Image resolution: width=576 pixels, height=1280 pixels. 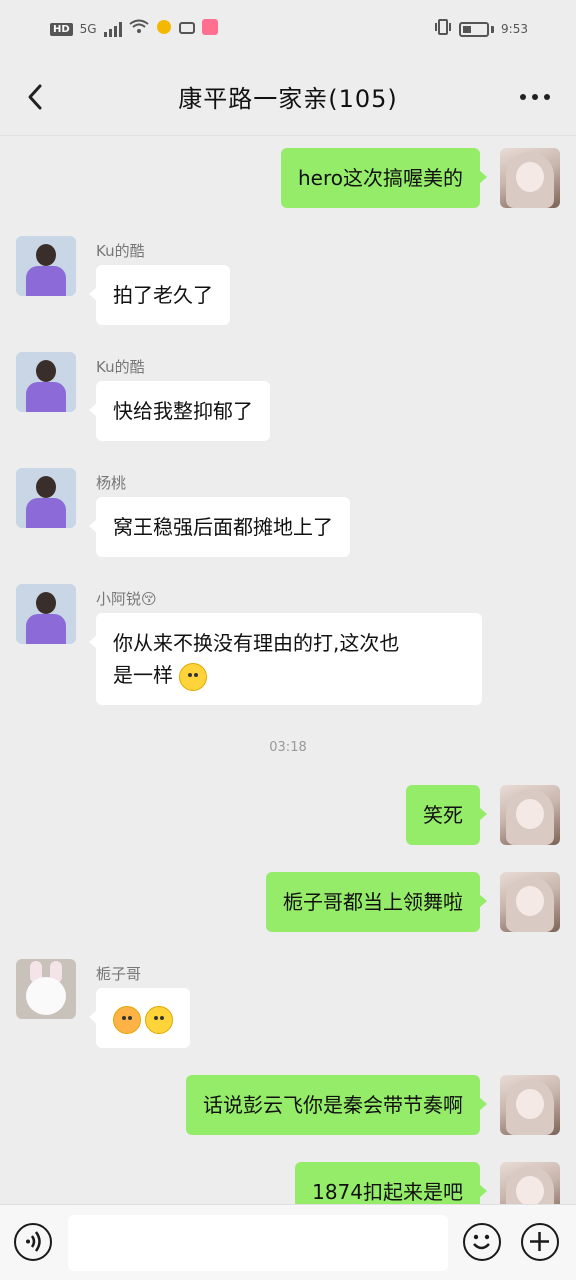 What do you see at coordinates (384, 178) in the screenshot?
I see `message-bubble-outgoing: hero这次搞喔美的` at bounding box center [384, 178].